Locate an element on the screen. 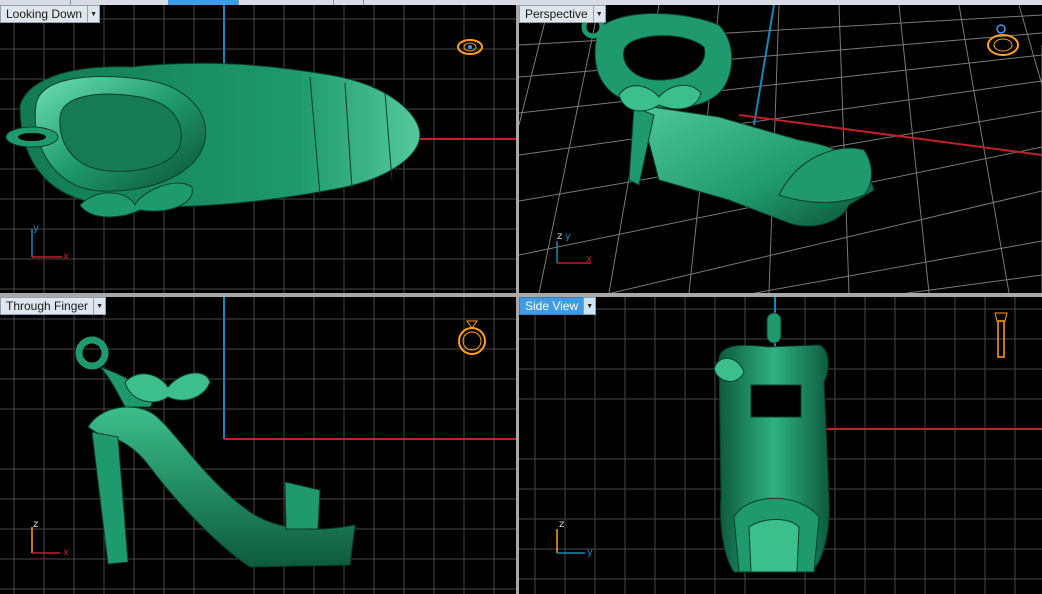 The width and height of the screenshot is (1042, 594). viewport-tab-perspective: Perspective ▼ is located at coordinates (562, 14).